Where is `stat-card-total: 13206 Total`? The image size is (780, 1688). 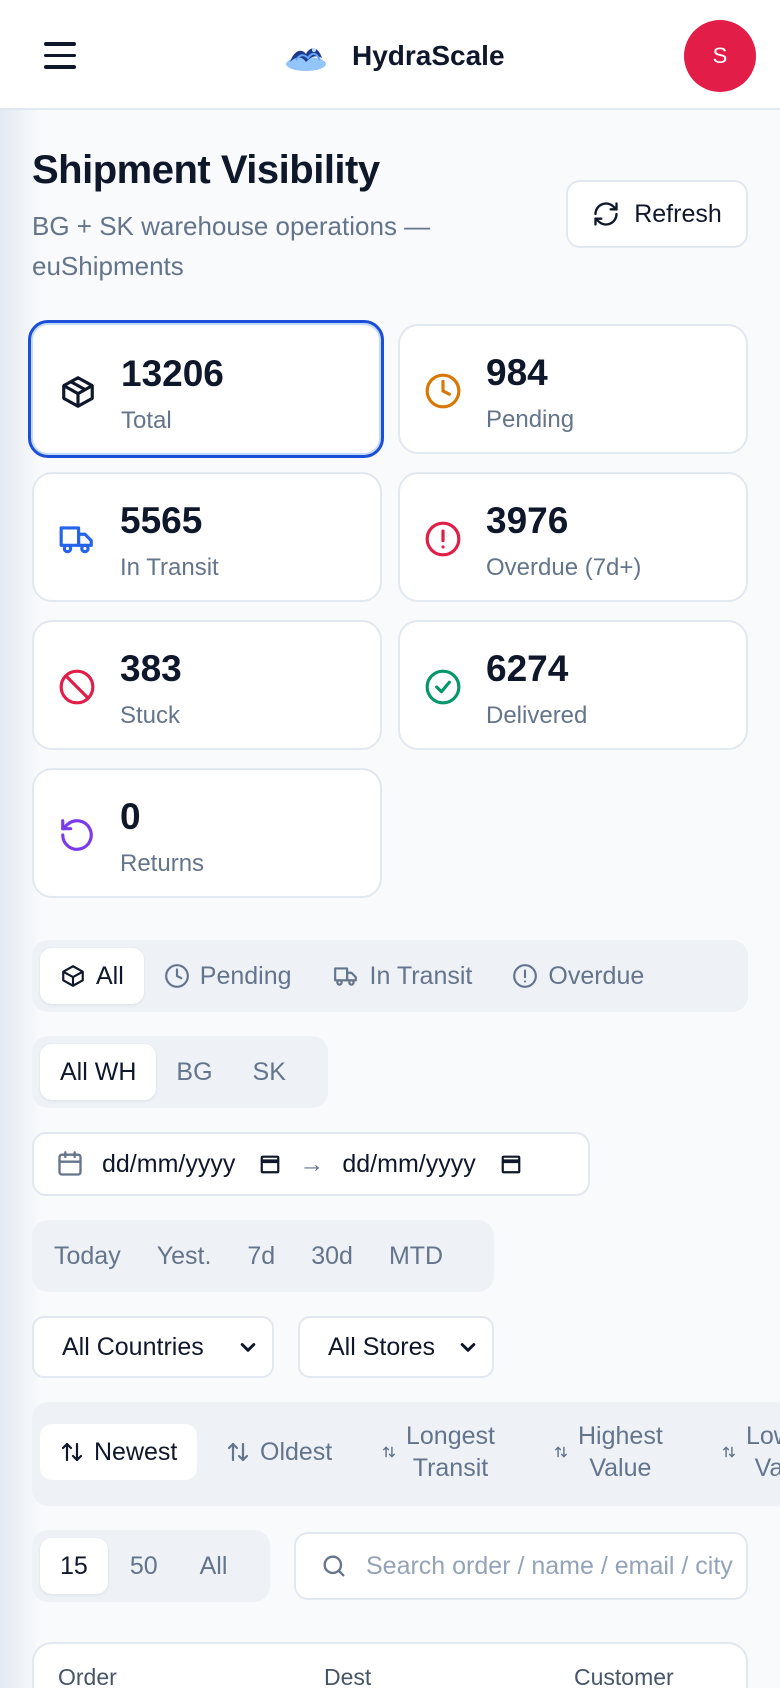
stat-card-total: 13206 Total is located at coordinates (206, 389).